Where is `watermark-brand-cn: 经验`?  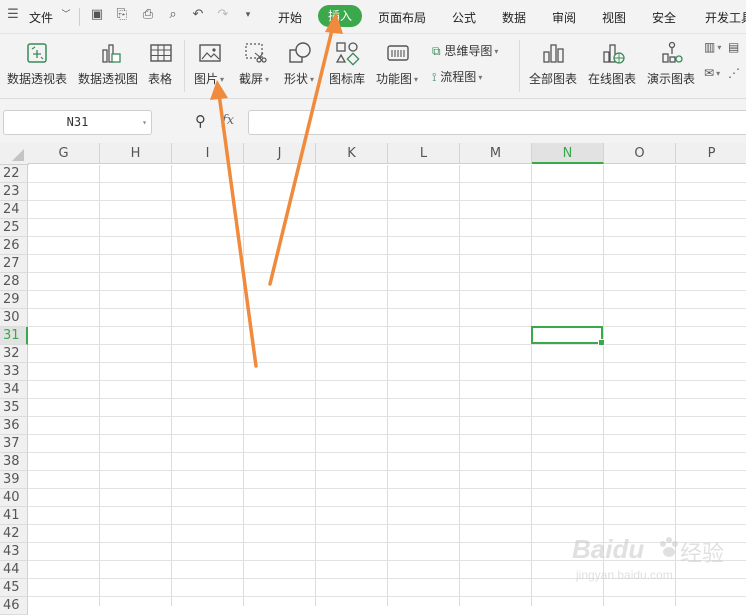 watermark-brand-cn: 经验 is located at coordinates (702, 554).